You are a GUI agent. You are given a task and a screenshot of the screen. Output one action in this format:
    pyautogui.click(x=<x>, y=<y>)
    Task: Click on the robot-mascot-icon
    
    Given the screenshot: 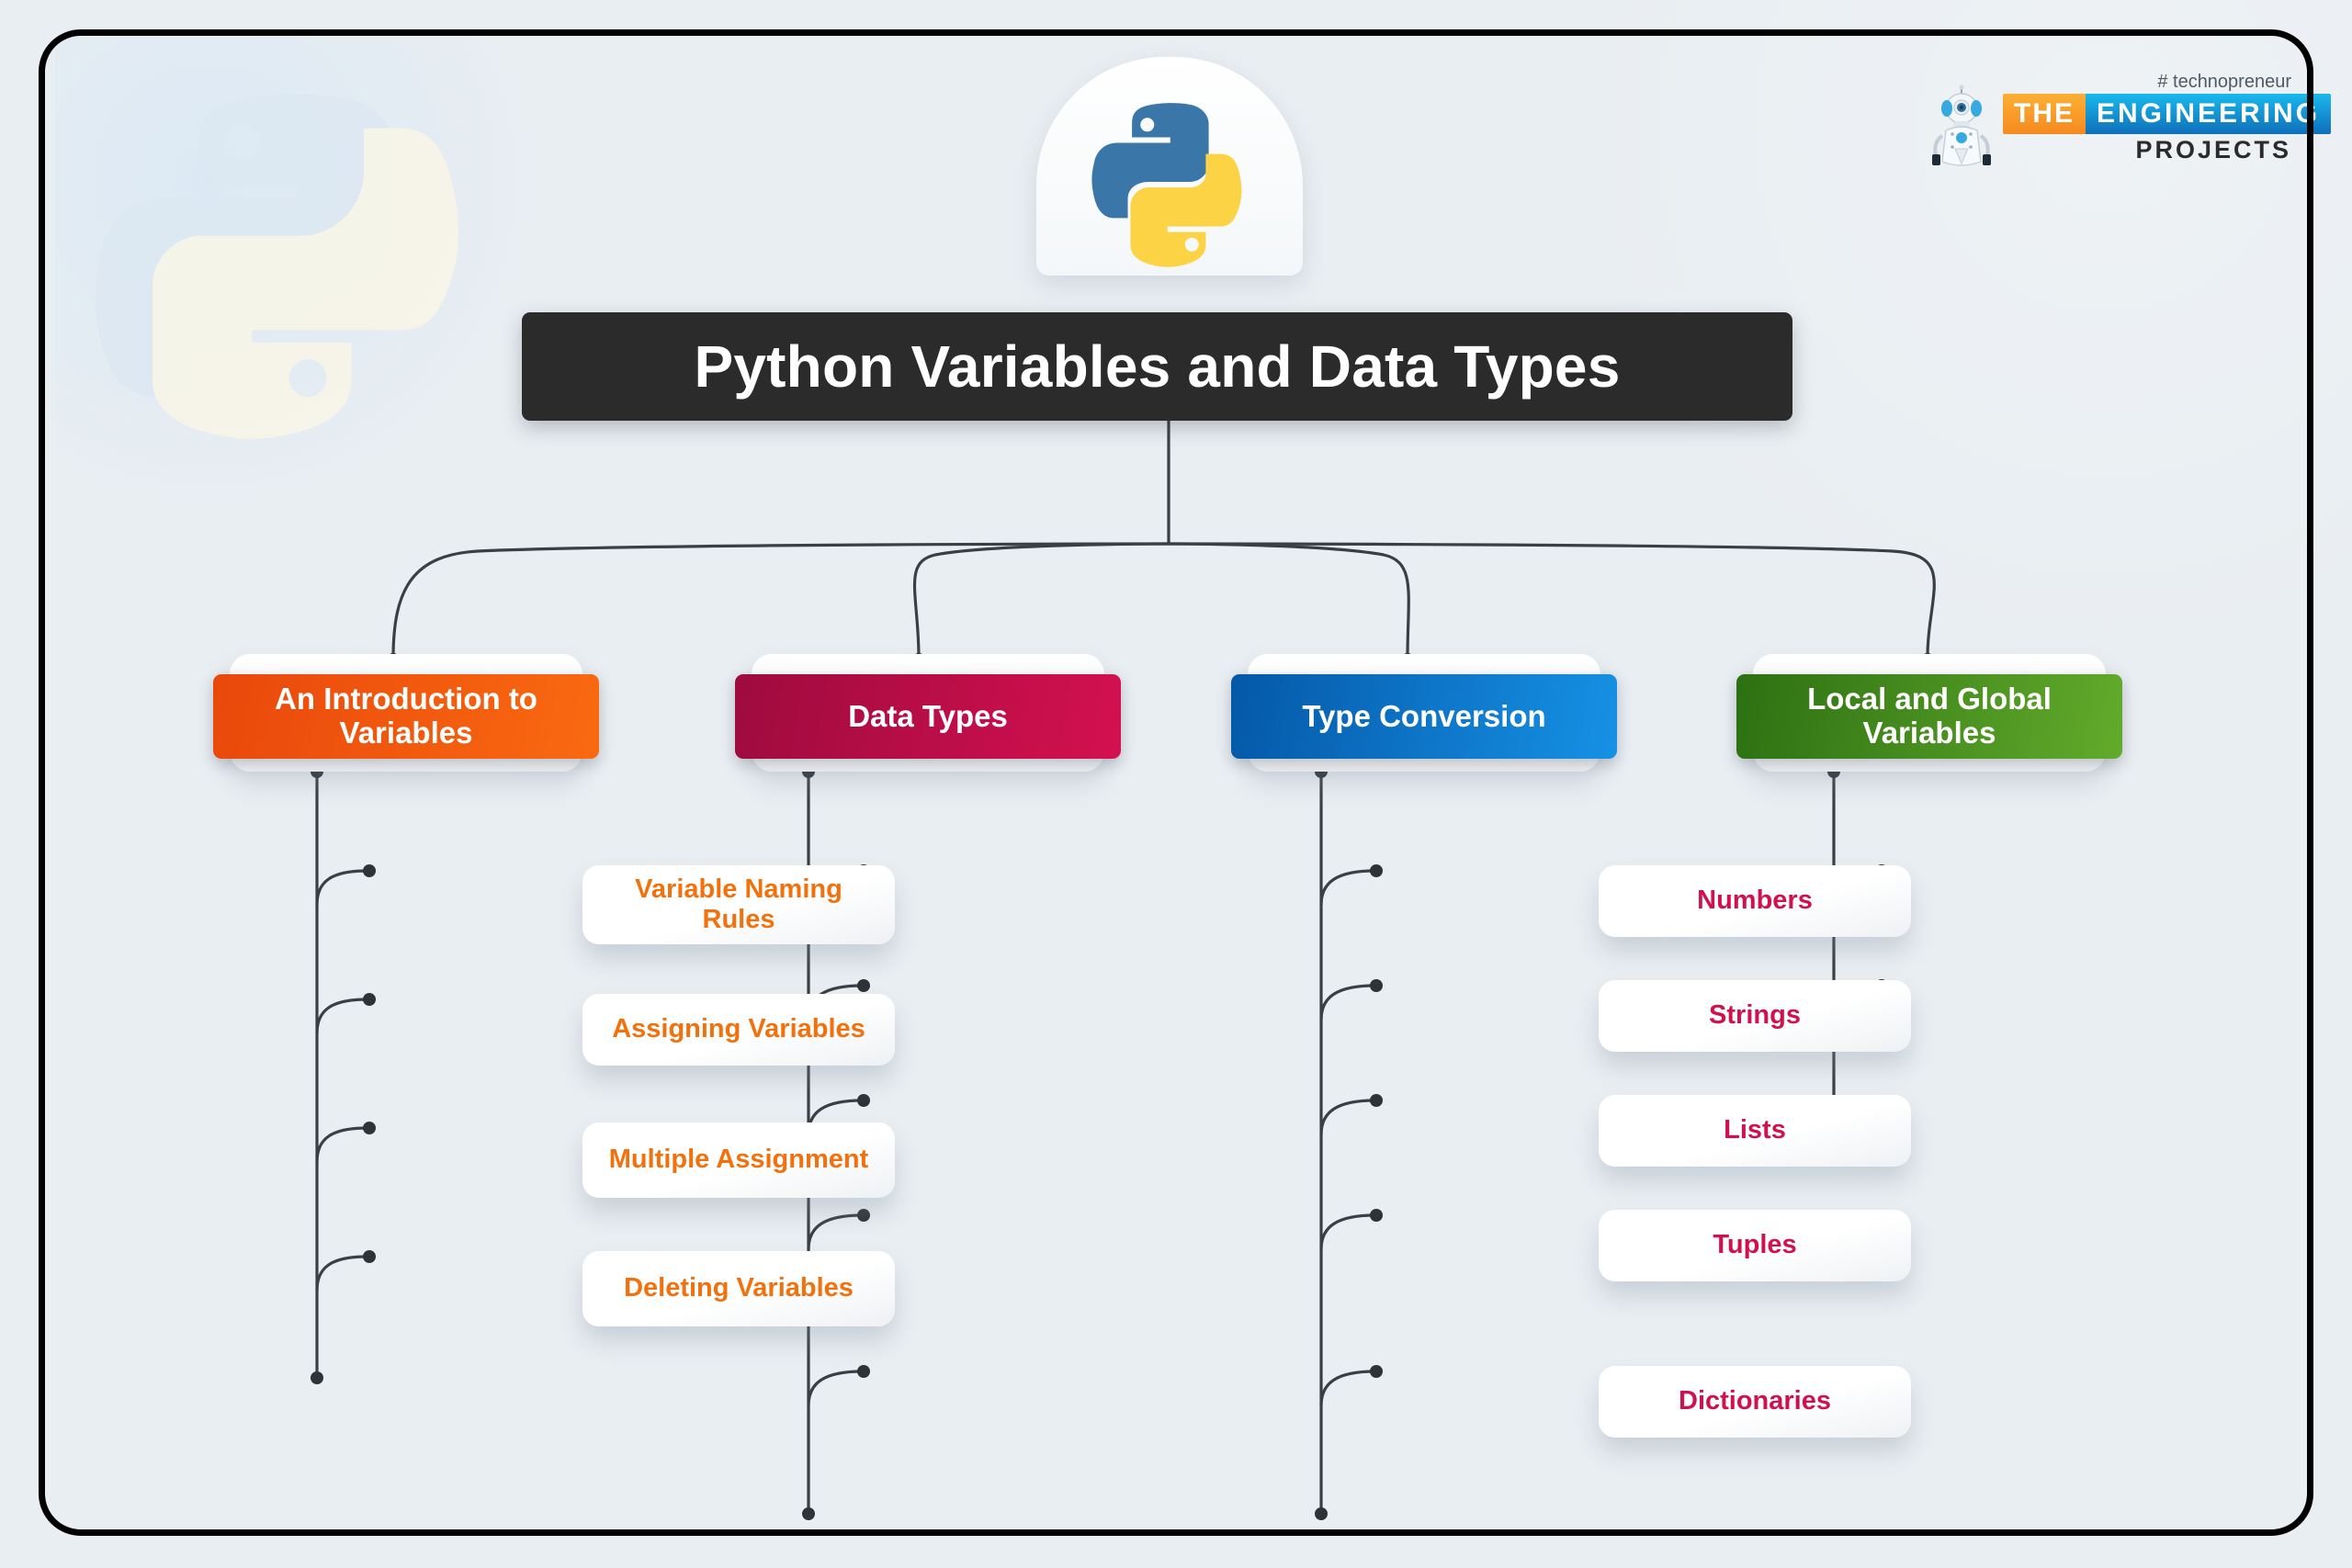 What is the action you would take?
    pyautogui.click(x=1962, y=126)
    